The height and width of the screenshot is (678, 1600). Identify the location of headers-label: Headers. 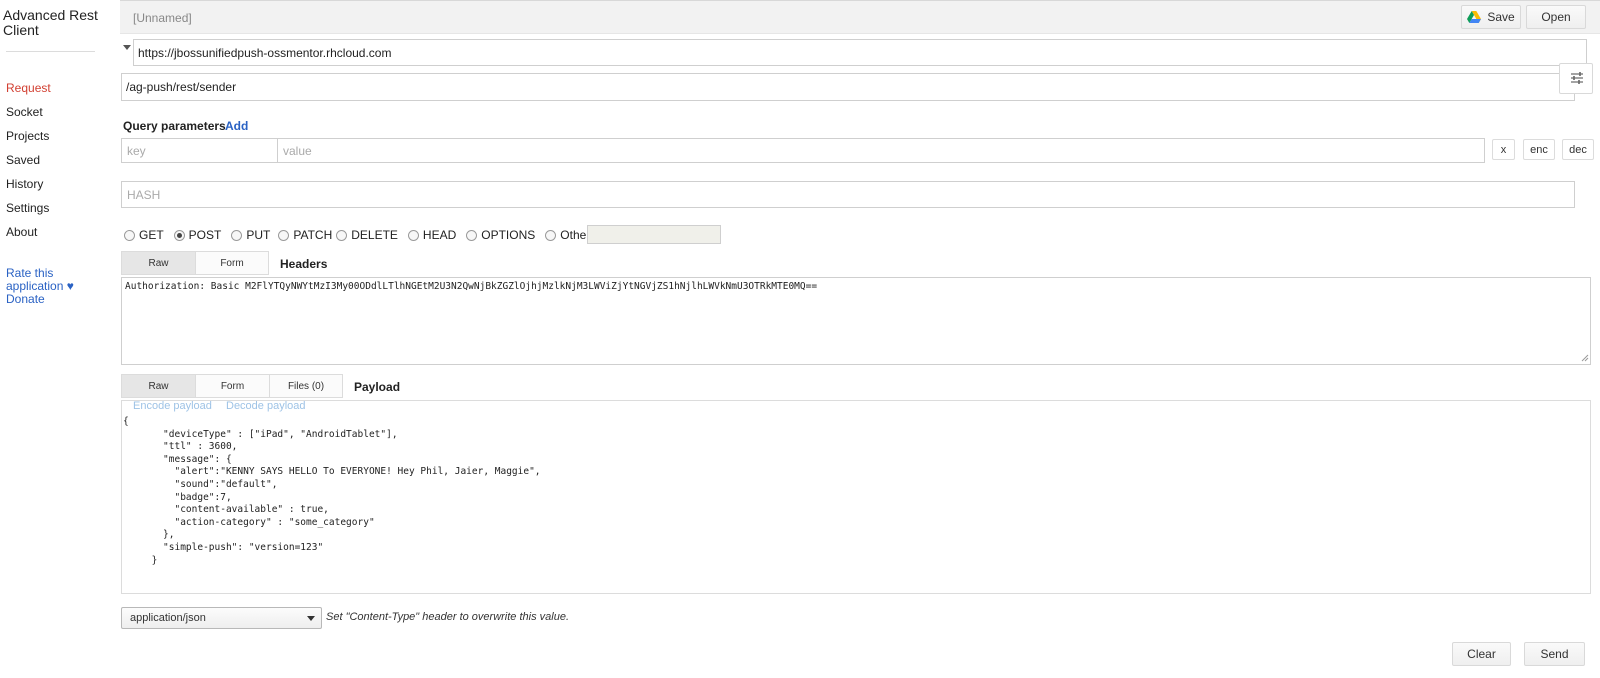
(304, 264).